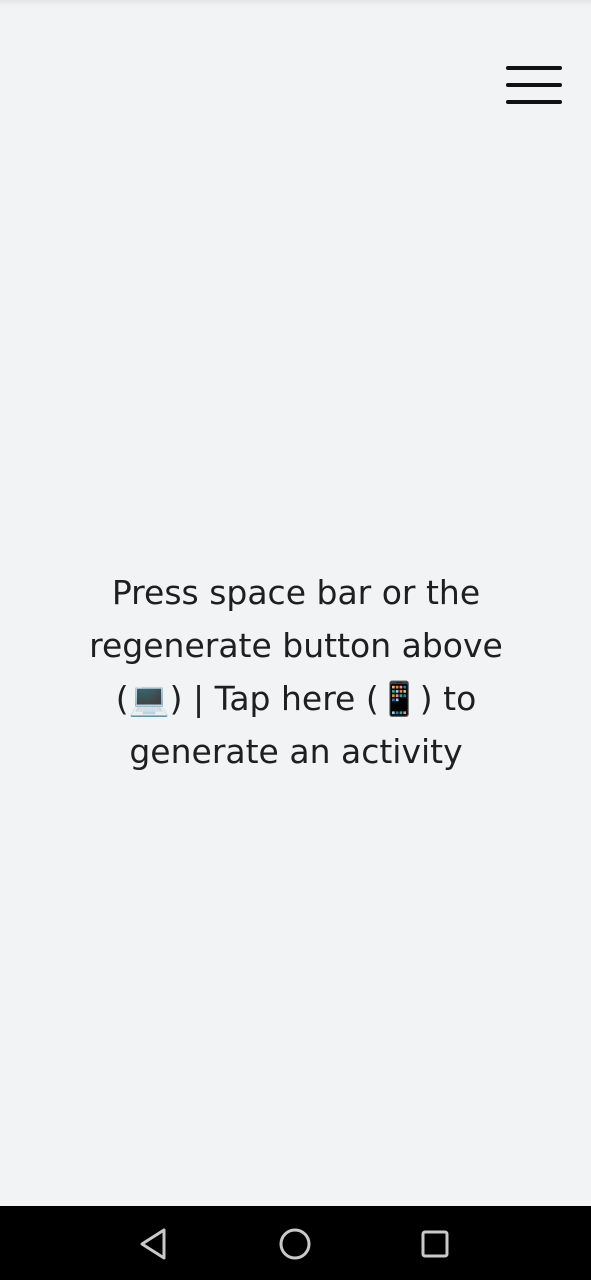  I want to click on back-triangle-icon, so click(153, 1244).